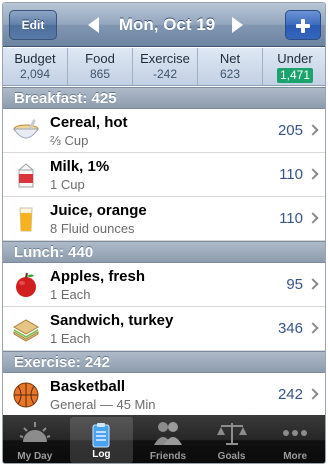 The height and width of the screenshot is (466, 328). What do you see at coordinates (26, 219) in the screenshot?
I see `juice-glass-icon` at bounding box center [26, 219].